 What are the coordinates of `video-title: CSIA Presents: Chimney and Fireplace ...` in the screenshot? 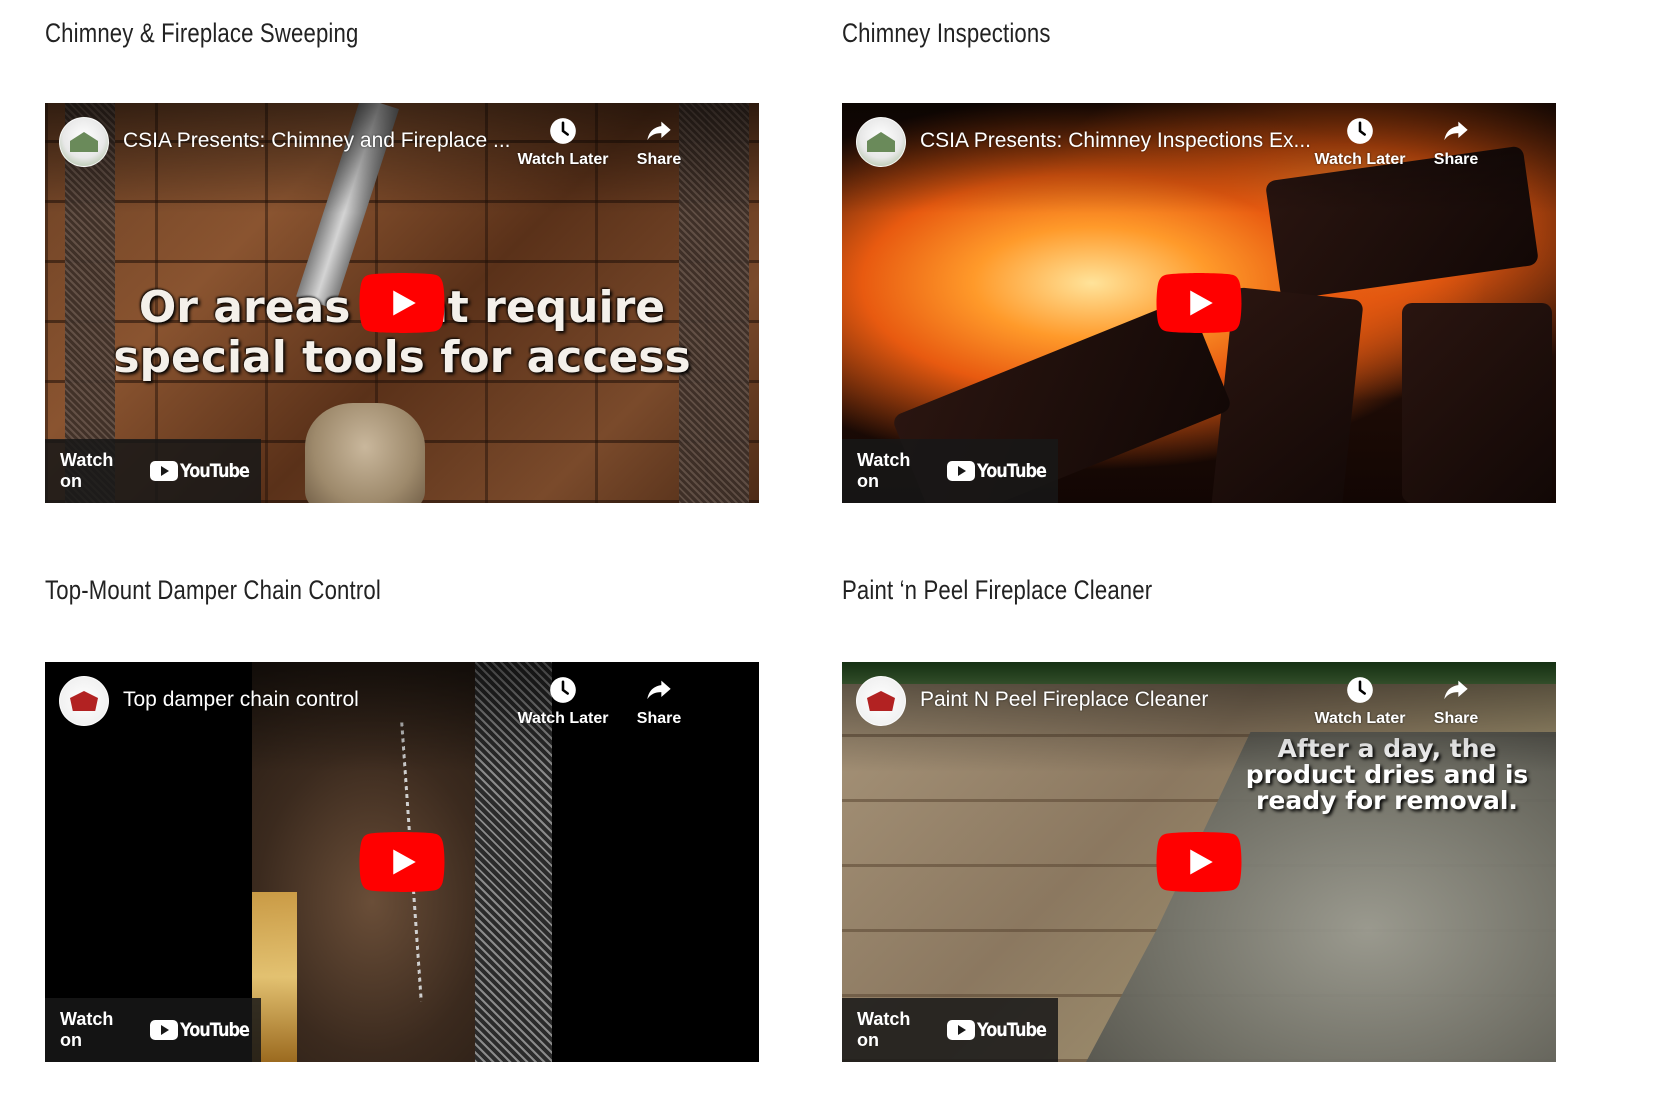 It's located at (317, 141).